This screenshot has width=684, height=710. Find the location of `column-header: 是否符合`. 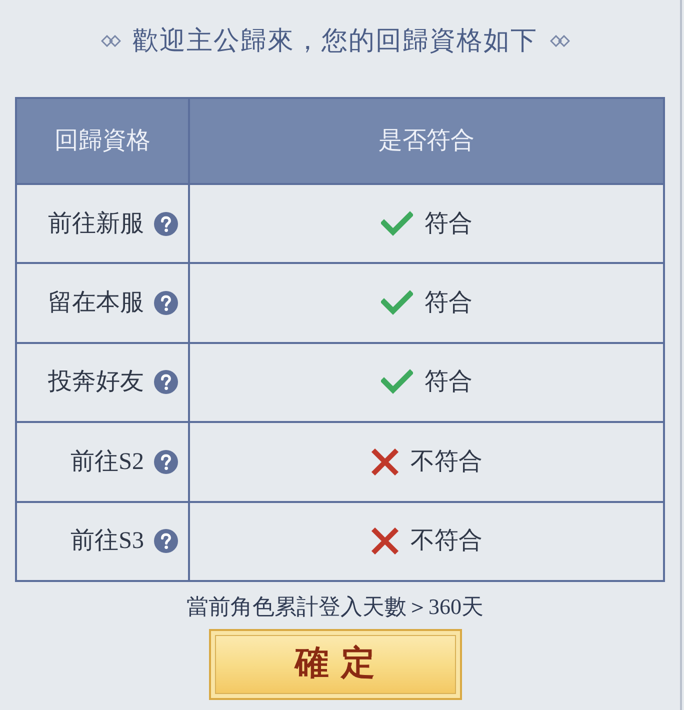

column-header: 是否符合 is located at coordinates (426, 141).